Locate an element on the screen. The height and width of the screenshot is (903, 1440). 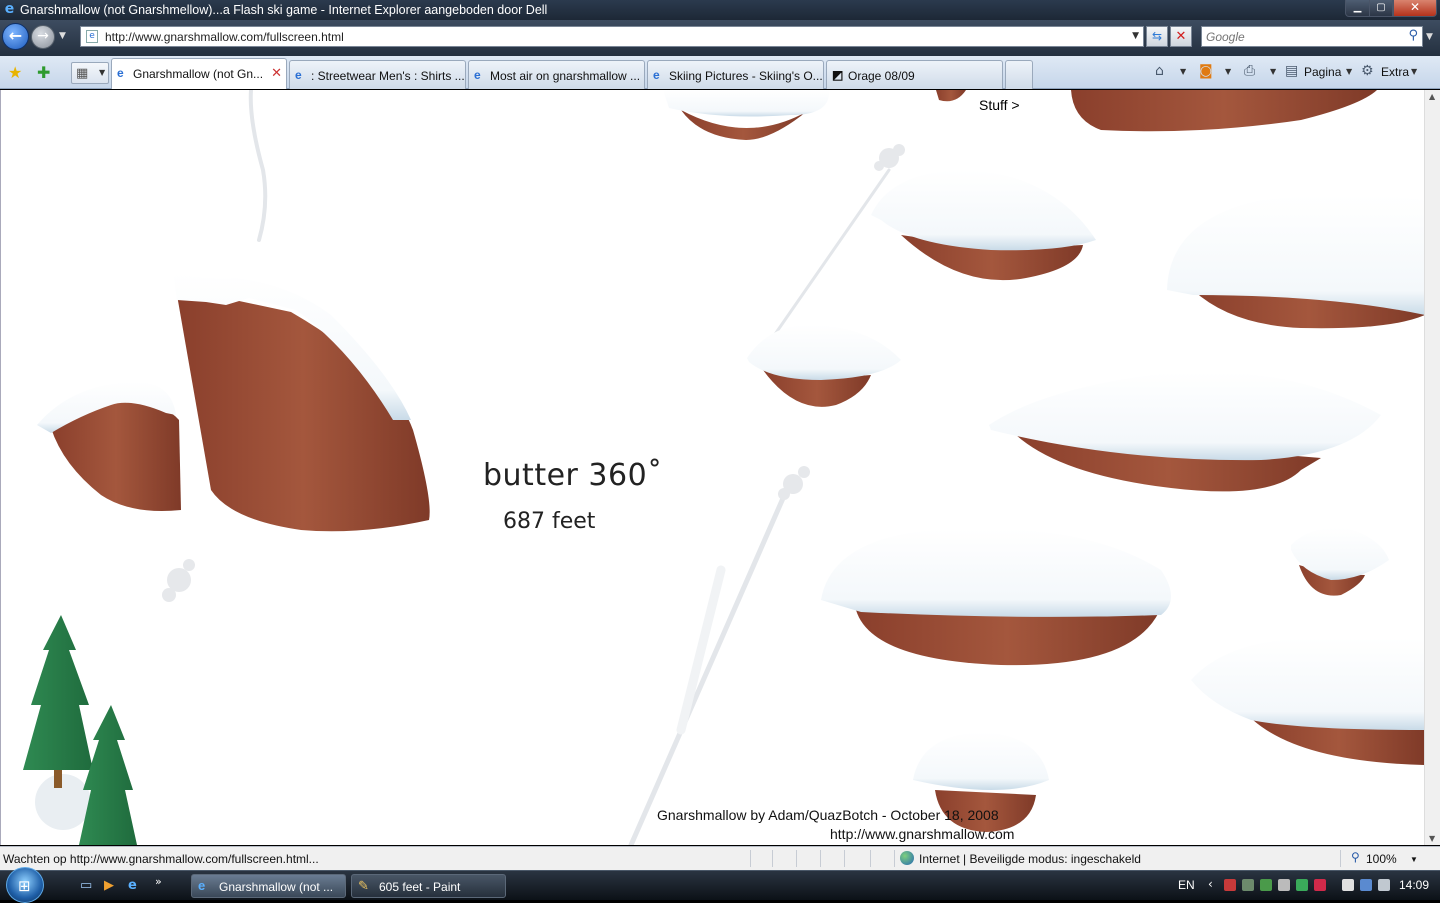
quick-tabs-icon: ▦ is located at coordinates (82, 73).